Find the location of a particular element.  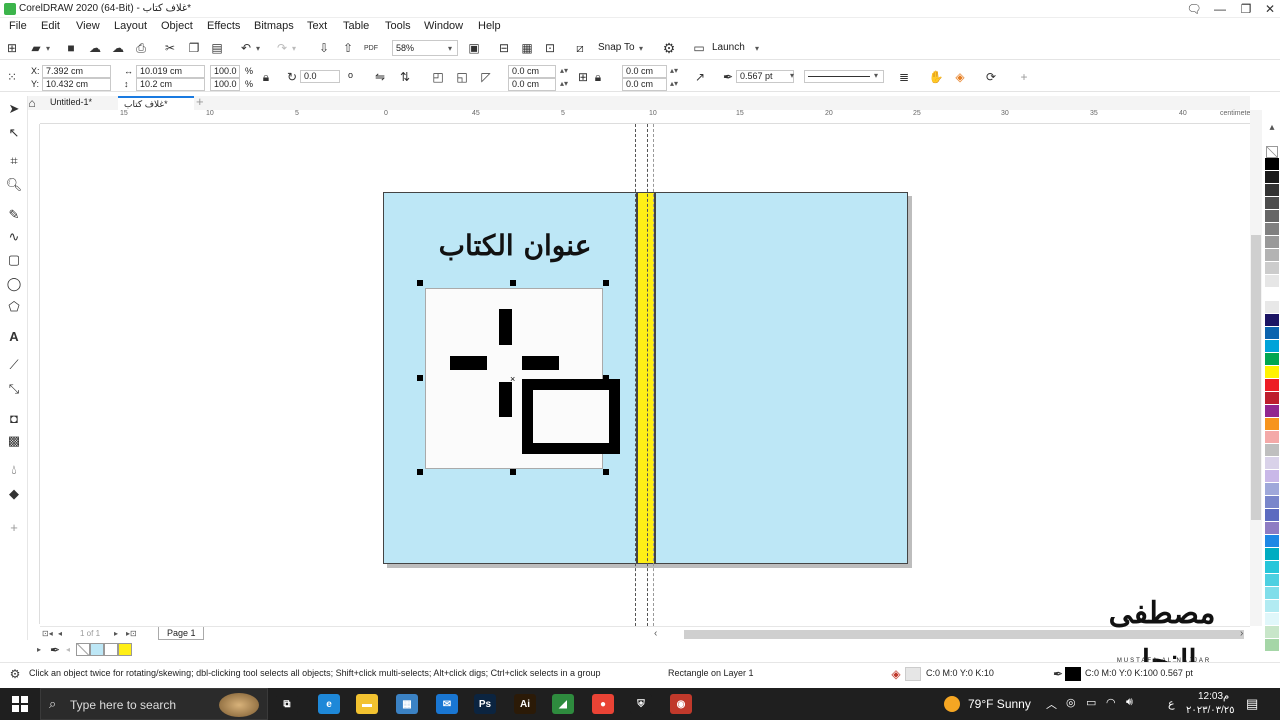

outline-style-dropdown-icon: ▾ is located at coordinates (876, 75).